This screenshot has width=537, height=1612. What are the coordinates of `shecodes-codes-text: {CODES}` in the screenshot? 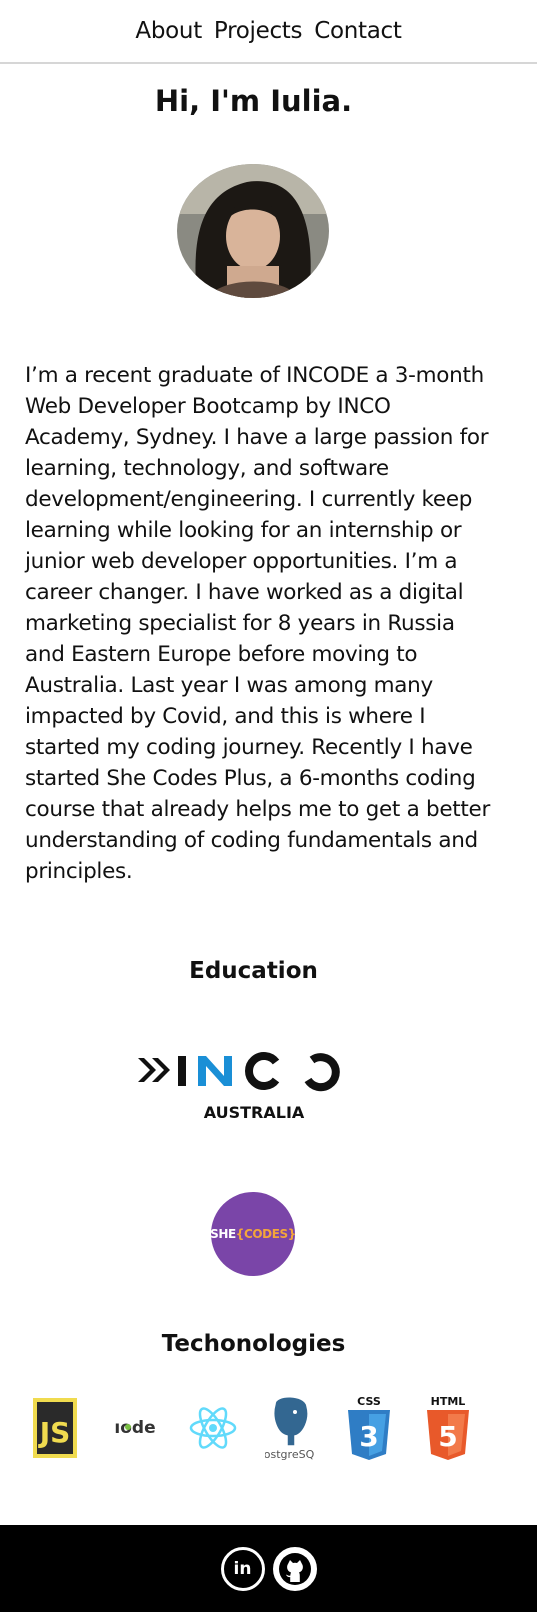 It's located at (266, 1234).